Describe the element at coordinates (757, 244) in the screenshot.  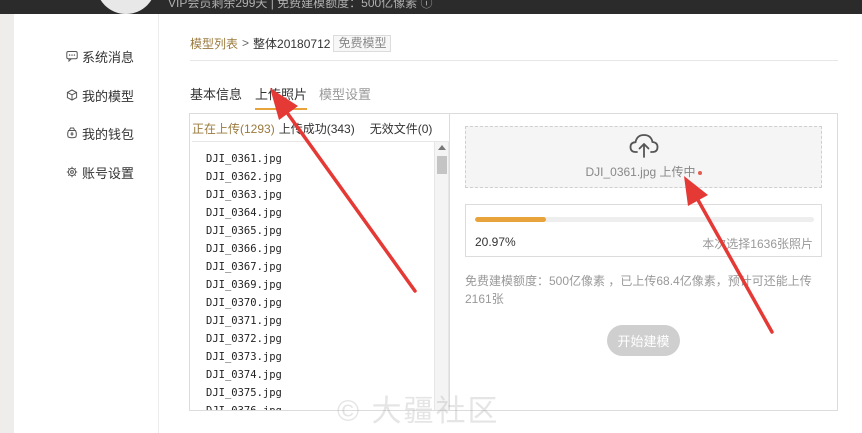
I see `selected-photo-count: 本次选择1636张照片` at that location.